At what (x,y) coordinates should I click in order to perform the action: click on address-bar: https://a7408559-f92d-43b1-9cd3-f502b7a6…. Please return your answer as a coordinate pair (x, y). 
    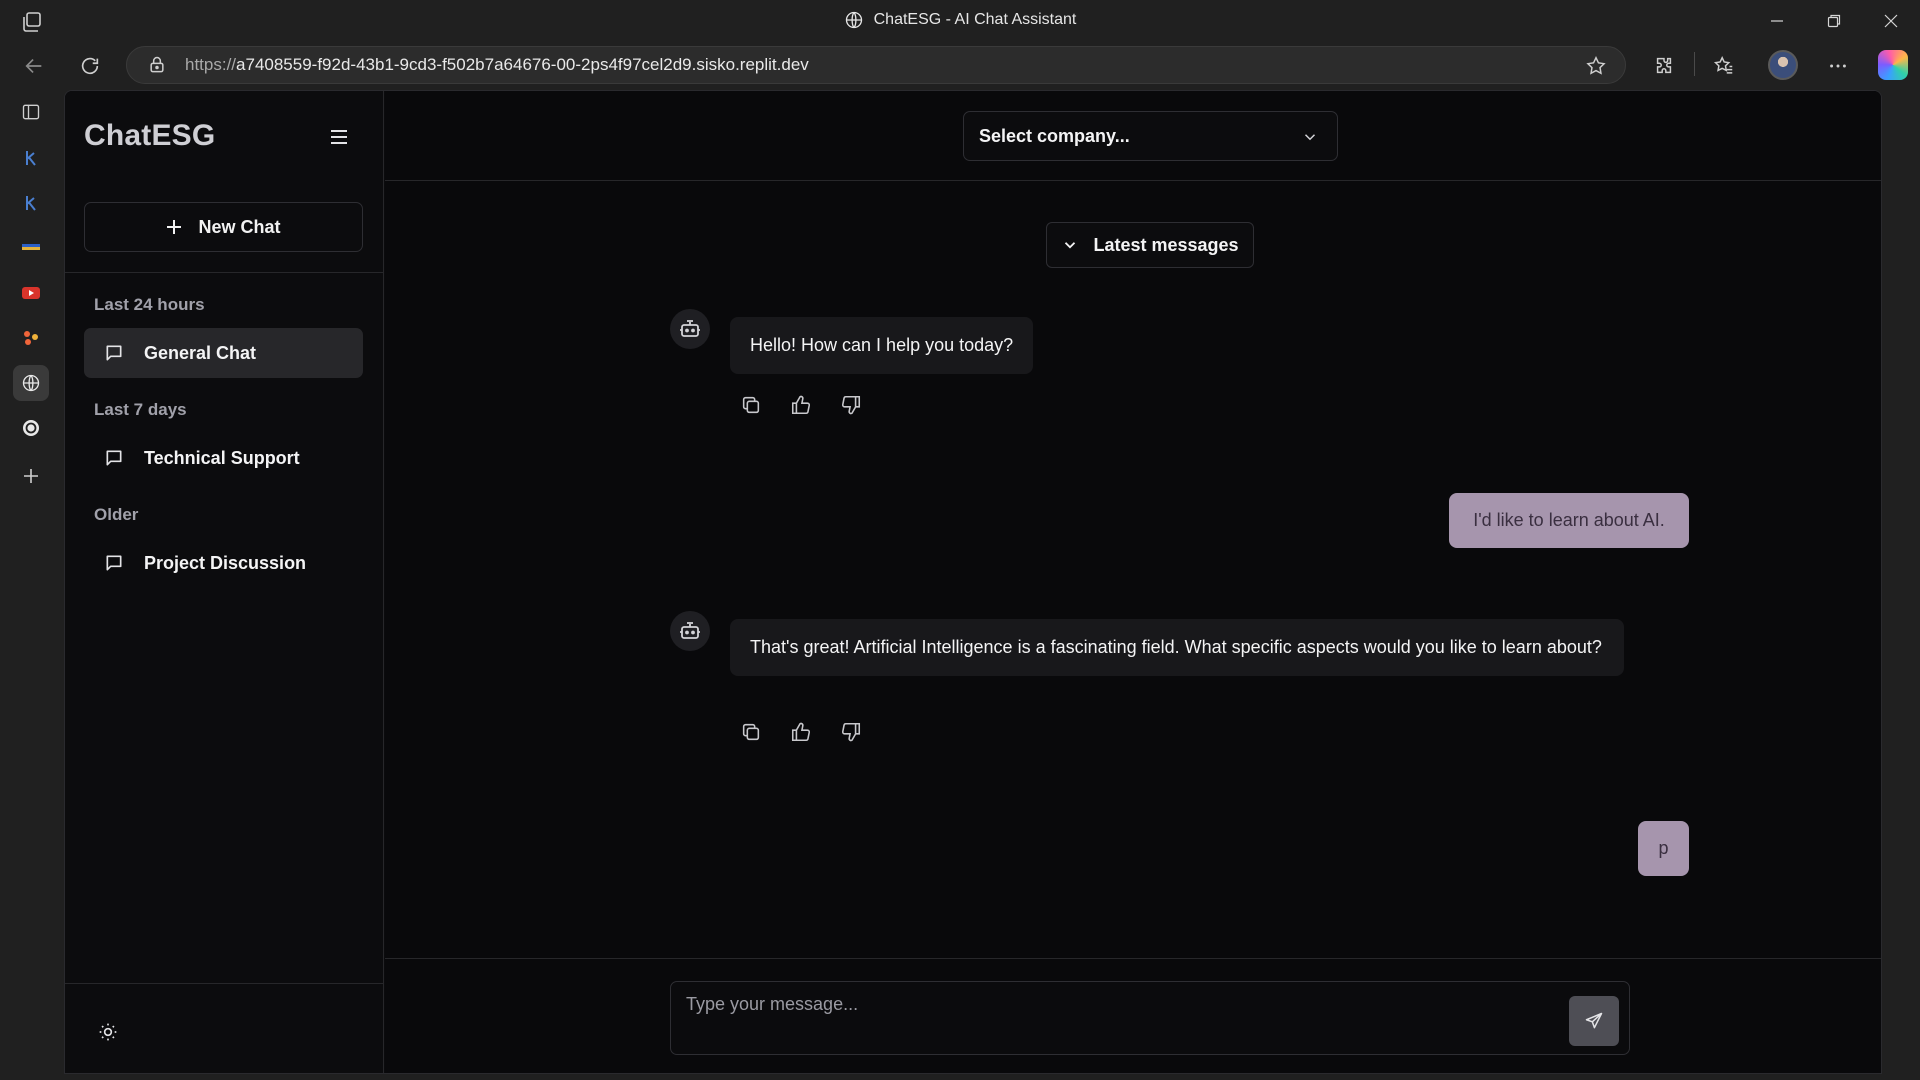
    Looking at the image, I should click on (876, 65).